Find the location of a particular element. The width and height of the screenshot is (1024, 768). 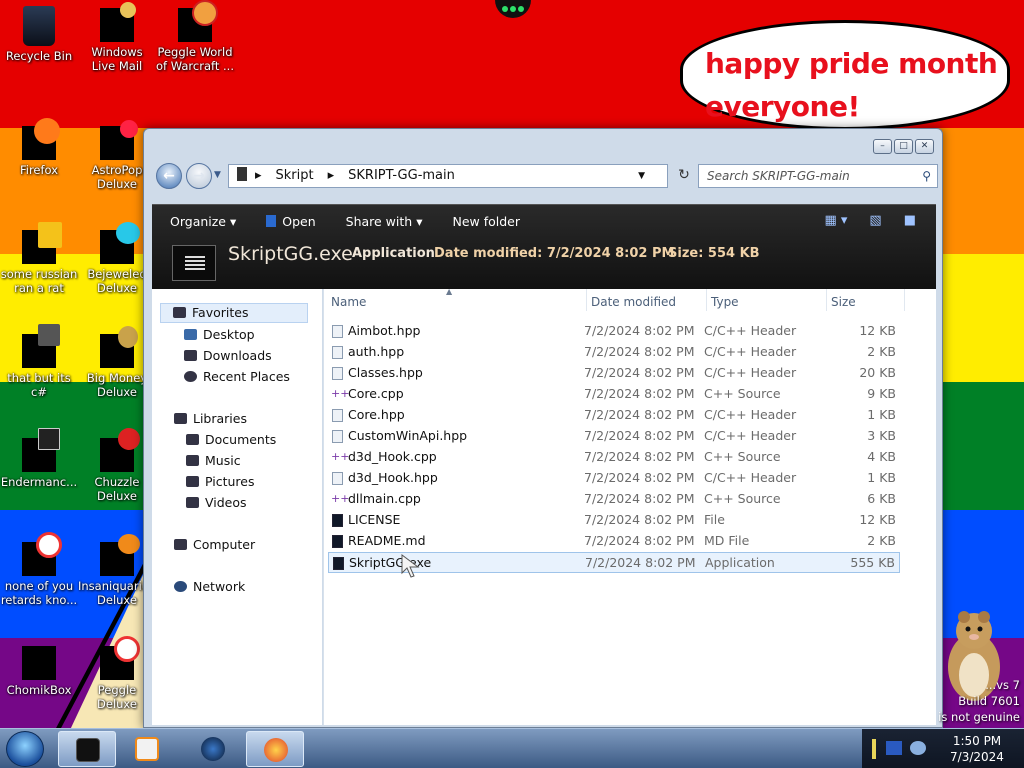

open-button: Open is located at coordinates (291, 224).